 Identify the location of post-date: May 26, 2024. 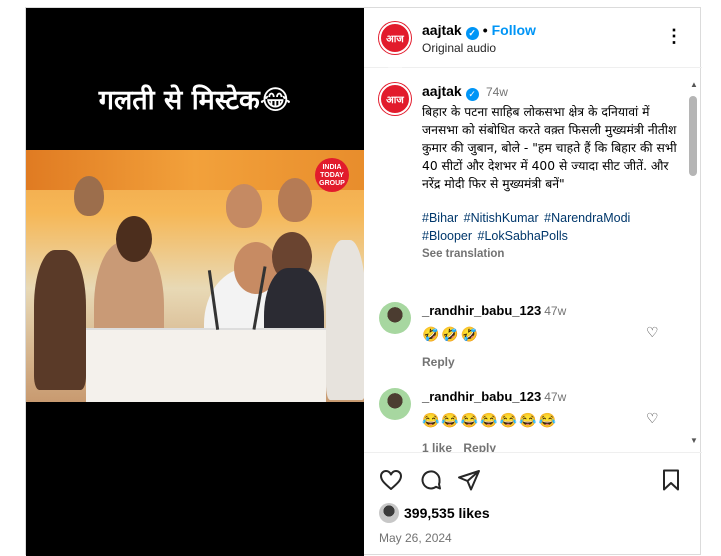
(415, 538).